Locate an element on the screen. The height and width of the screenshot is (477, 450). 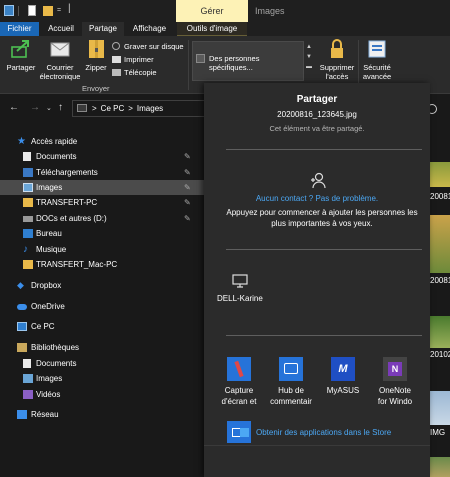
email-button: Courrier électronique is located at coordinates (60, 60).